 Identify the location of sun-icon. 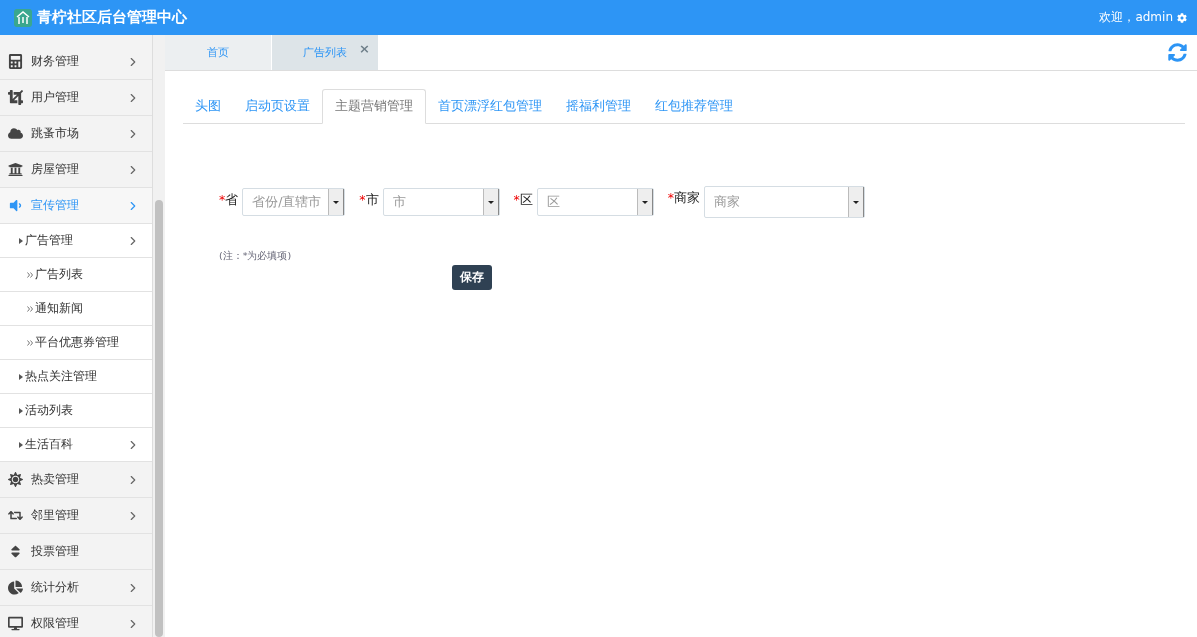
(15, 479).